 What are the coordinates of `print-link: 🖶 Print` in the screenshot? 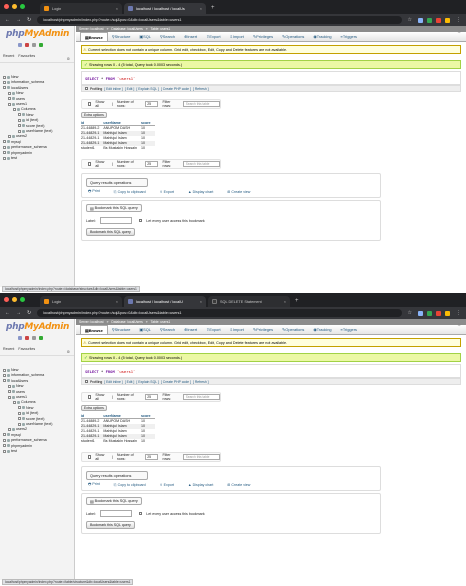 It's located at (94, 485).